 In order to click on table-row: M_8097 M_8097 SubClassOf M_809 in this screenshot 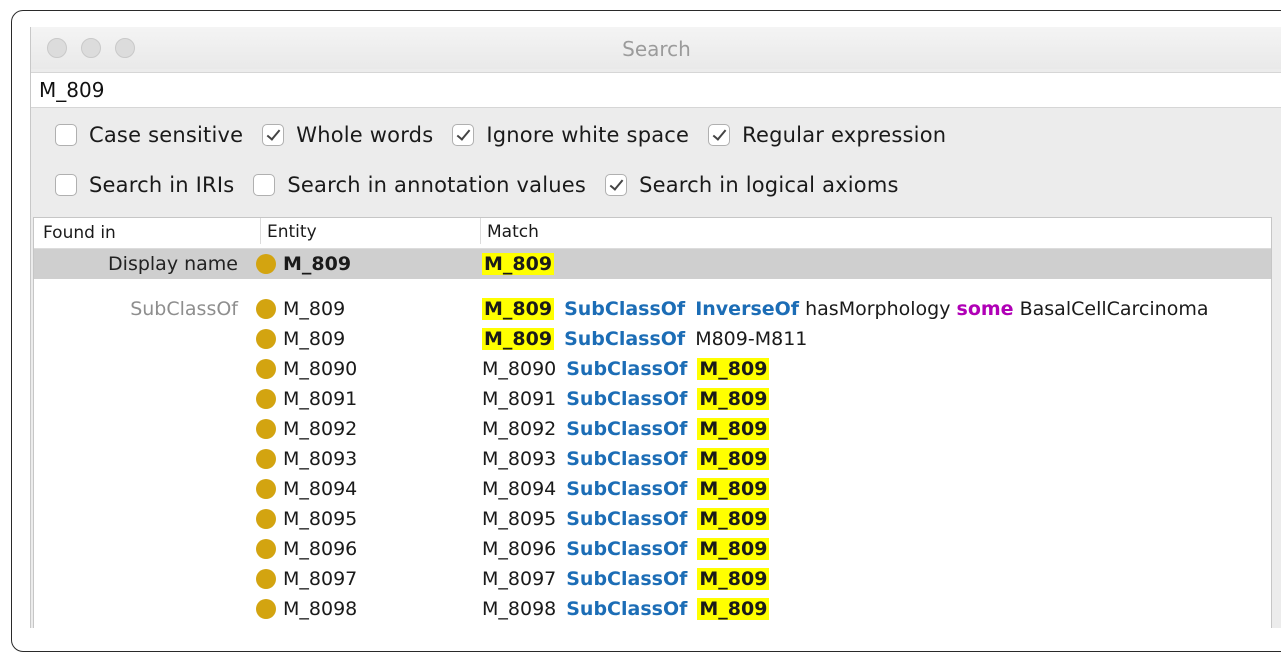, I will do `click(652, 579)`.